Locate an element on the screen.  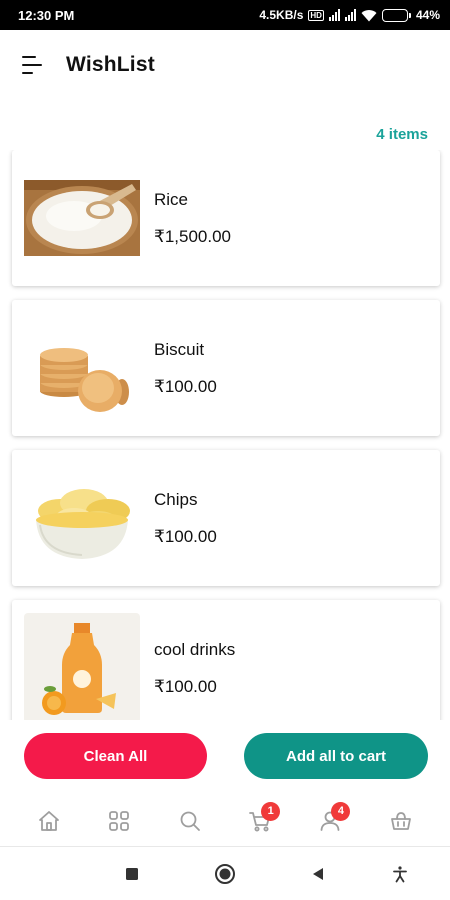
back-button is located at coordinates (318, 874).